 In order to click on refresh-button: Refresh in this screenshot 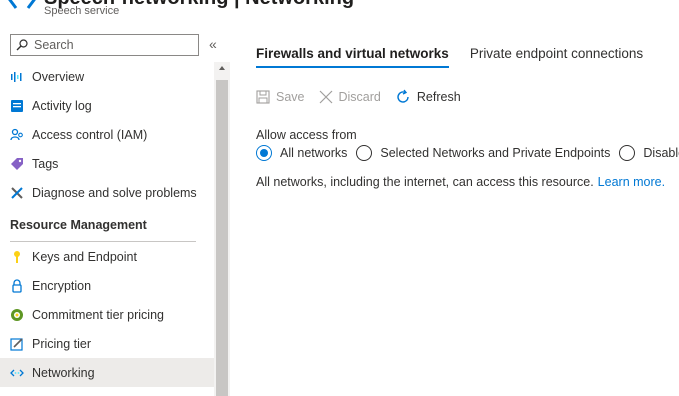, I will do `click(428, 97)`.